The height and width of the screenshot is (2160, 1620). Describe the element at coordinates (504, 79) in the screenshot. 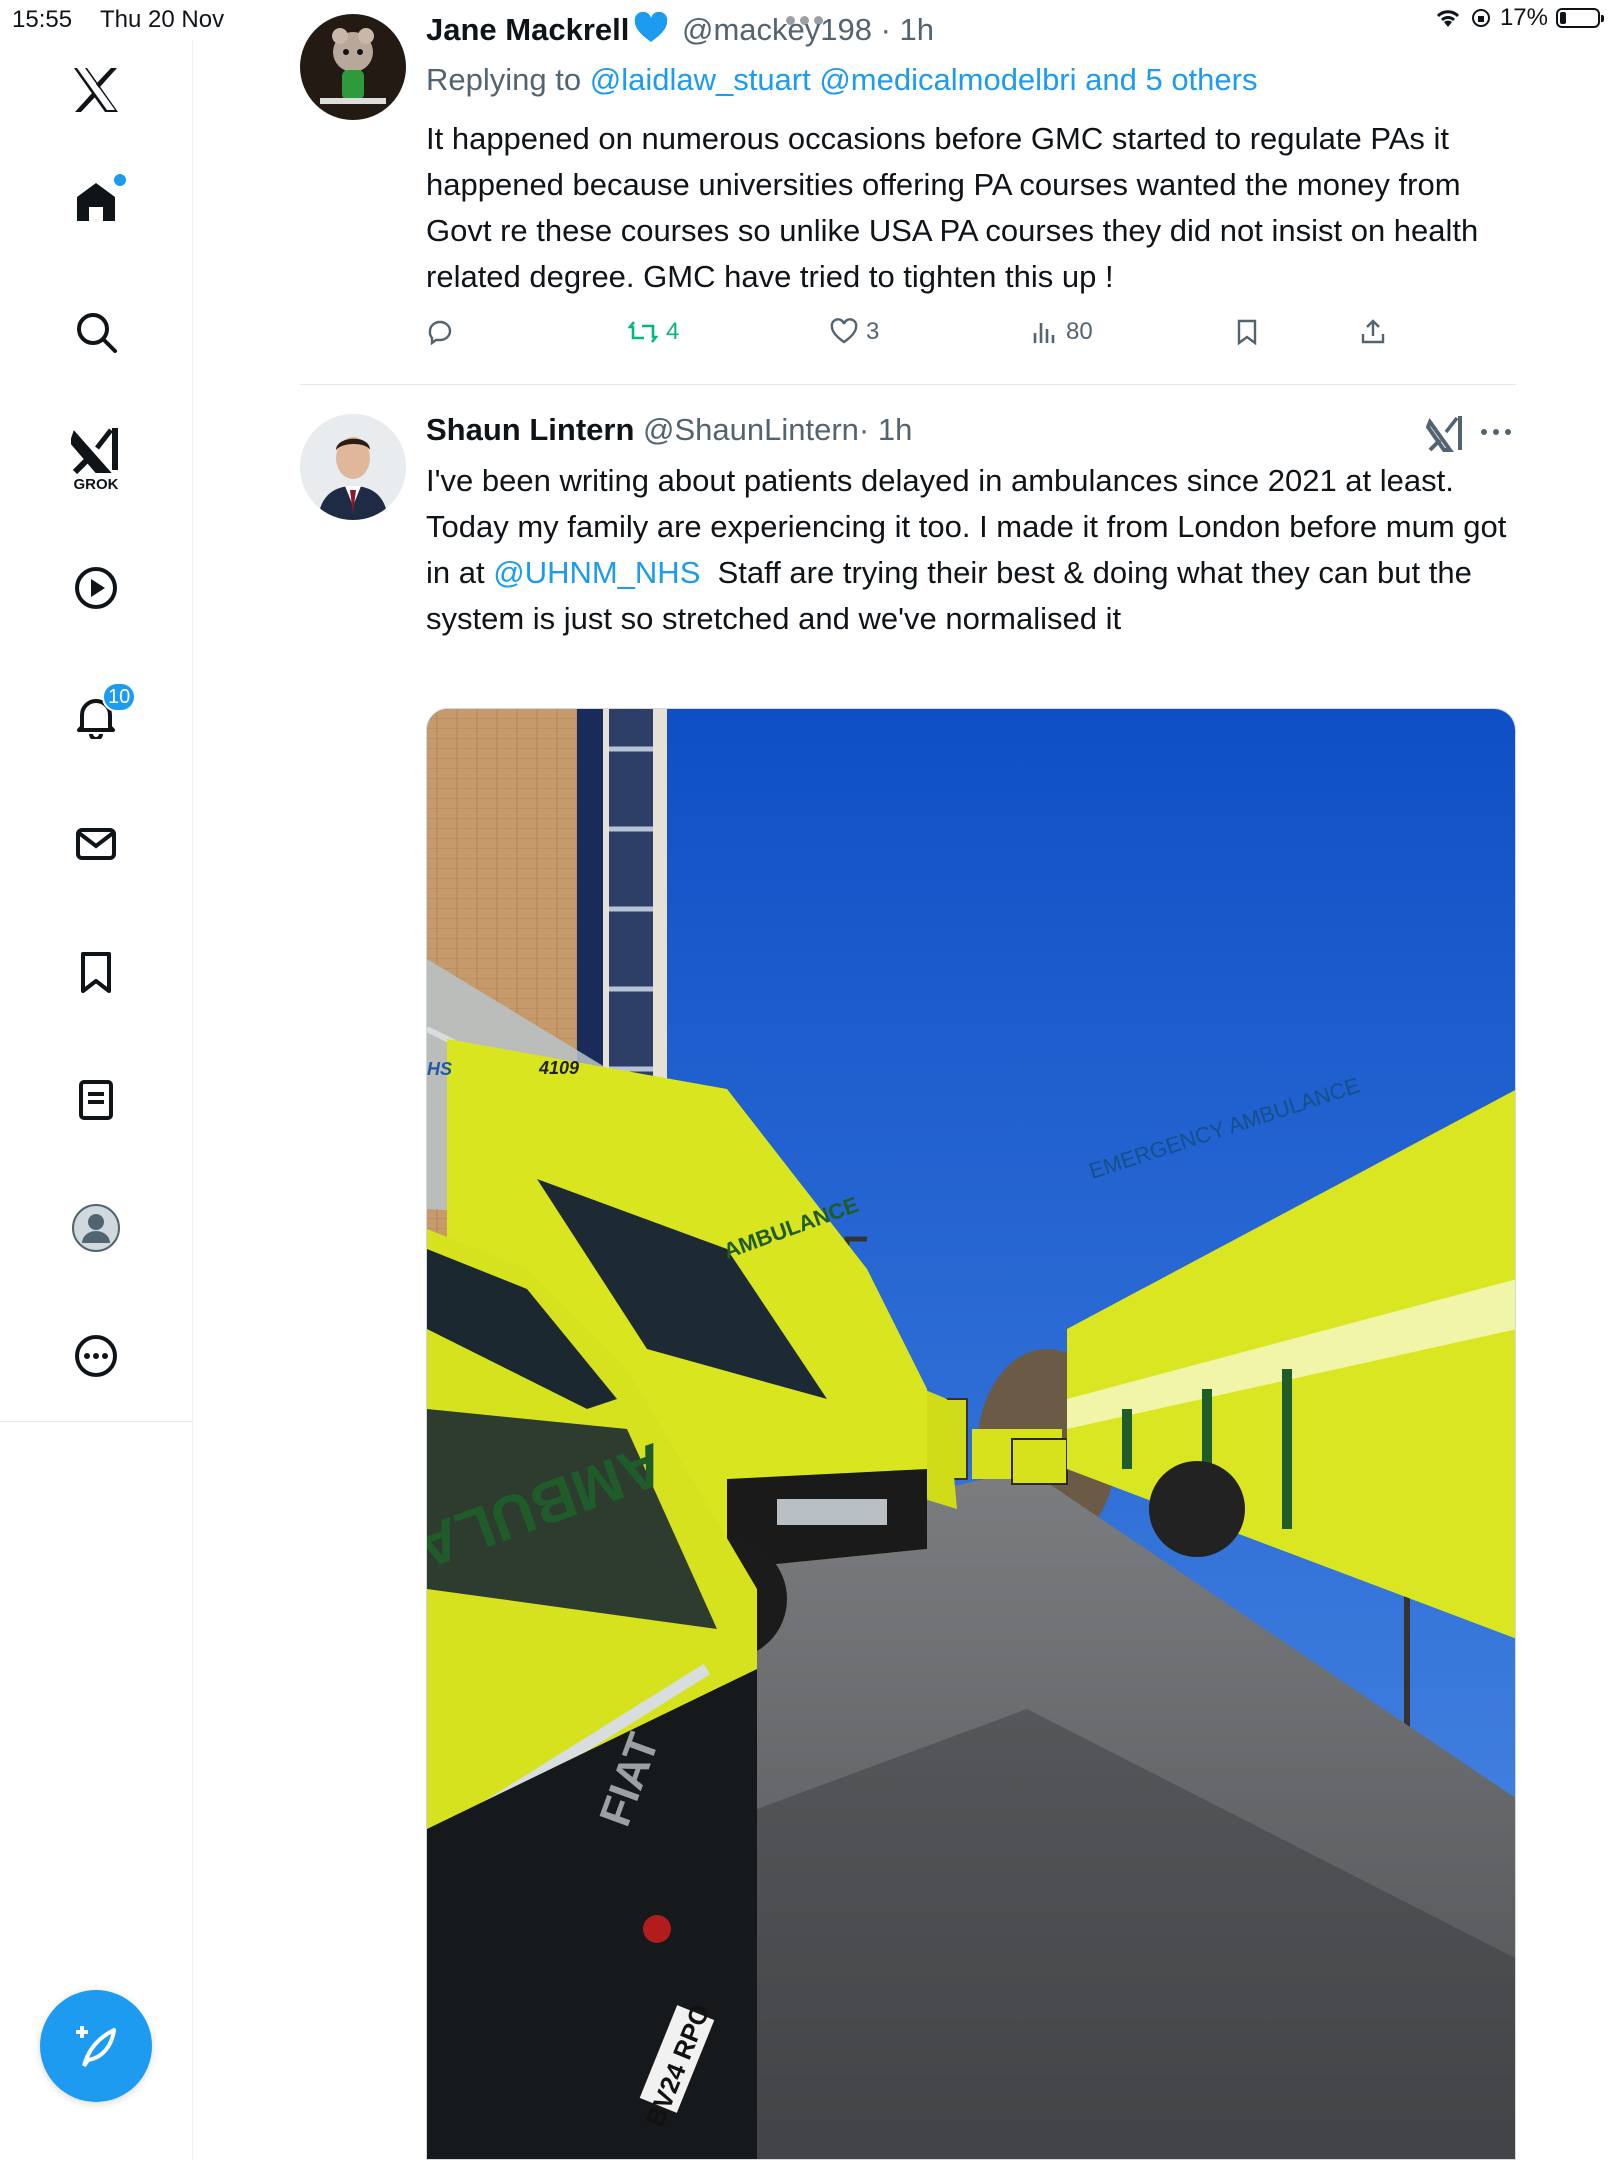

I see `replying-label: Replying to` at that location.